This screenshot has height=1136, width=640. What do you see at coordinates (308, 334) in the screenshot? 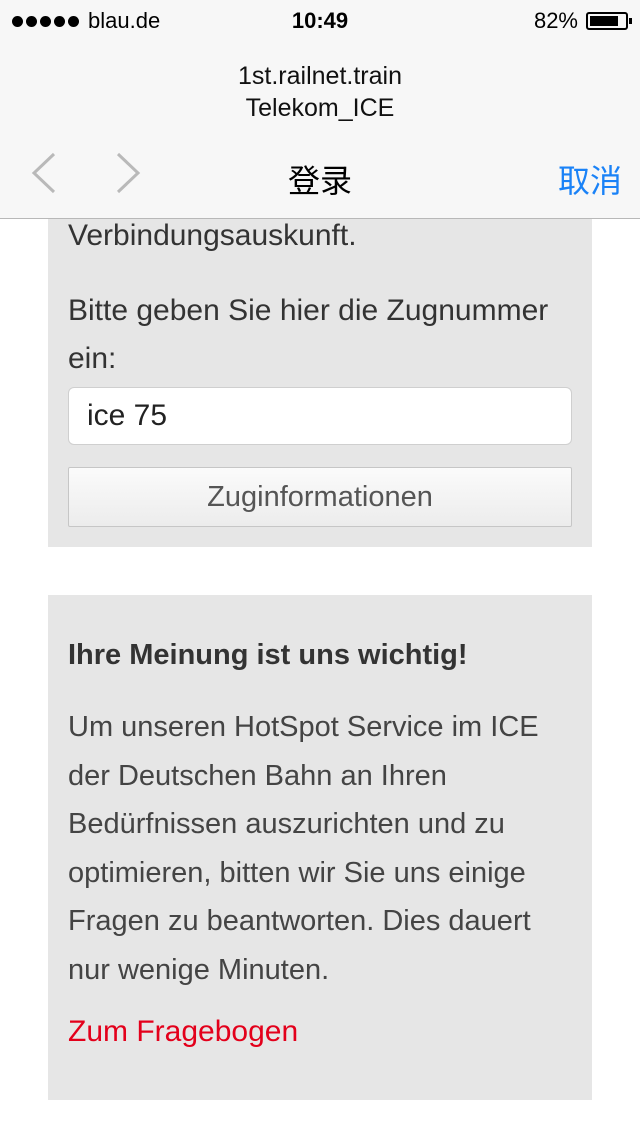
I see `train-number-prompt: Bitte geben Sie hier die Zugnummer ein:` at bounding box center [308, 334].